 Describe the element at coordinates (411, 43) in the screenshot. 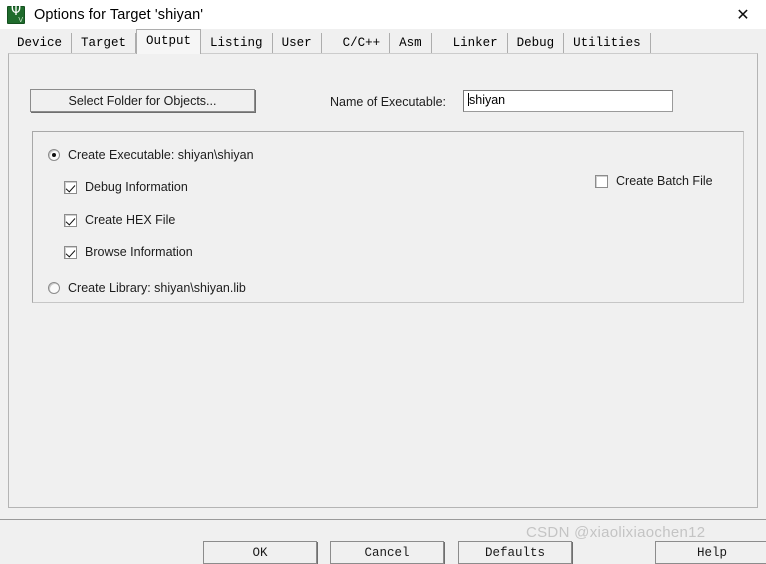

I see `tab-asm: Asm` at that location.